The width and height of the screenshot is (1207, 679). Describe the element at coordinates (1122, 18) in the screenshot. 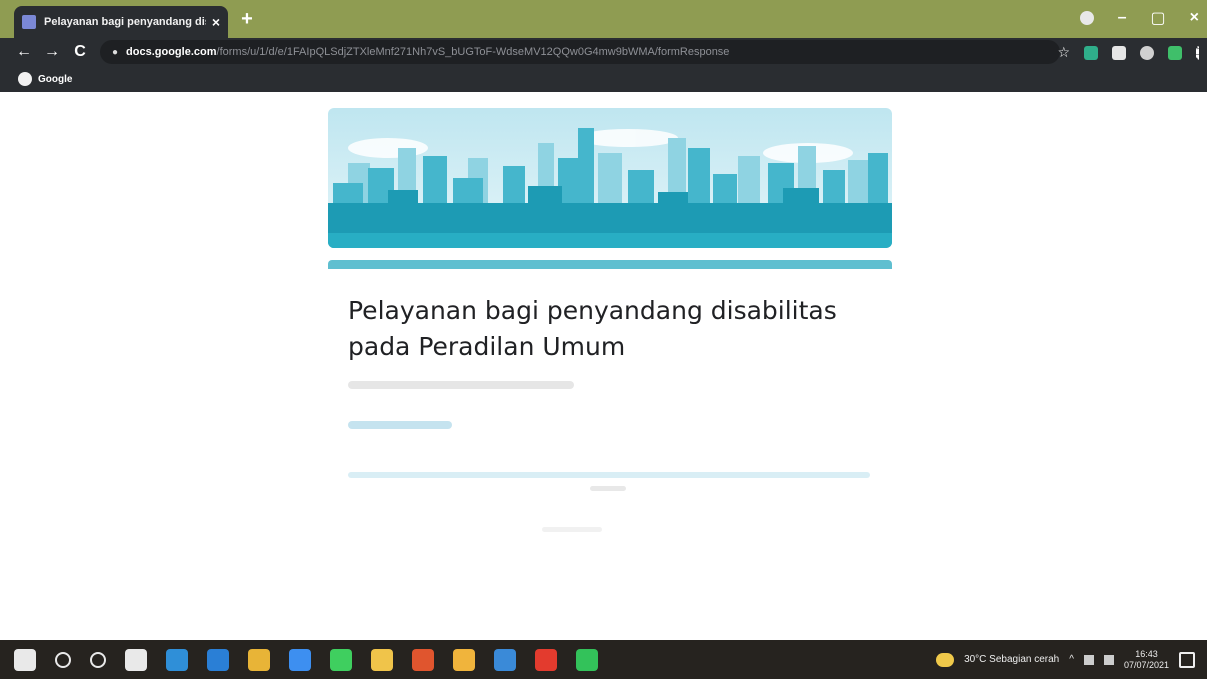

I see `window-minimize-button: –` at that location.